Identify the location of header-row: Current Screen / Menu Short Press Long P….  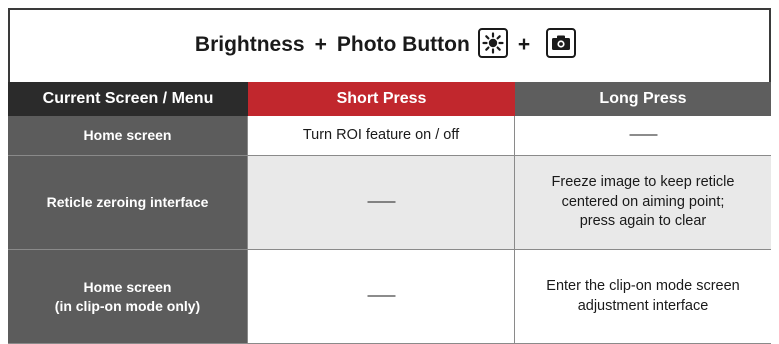
(389, 99).